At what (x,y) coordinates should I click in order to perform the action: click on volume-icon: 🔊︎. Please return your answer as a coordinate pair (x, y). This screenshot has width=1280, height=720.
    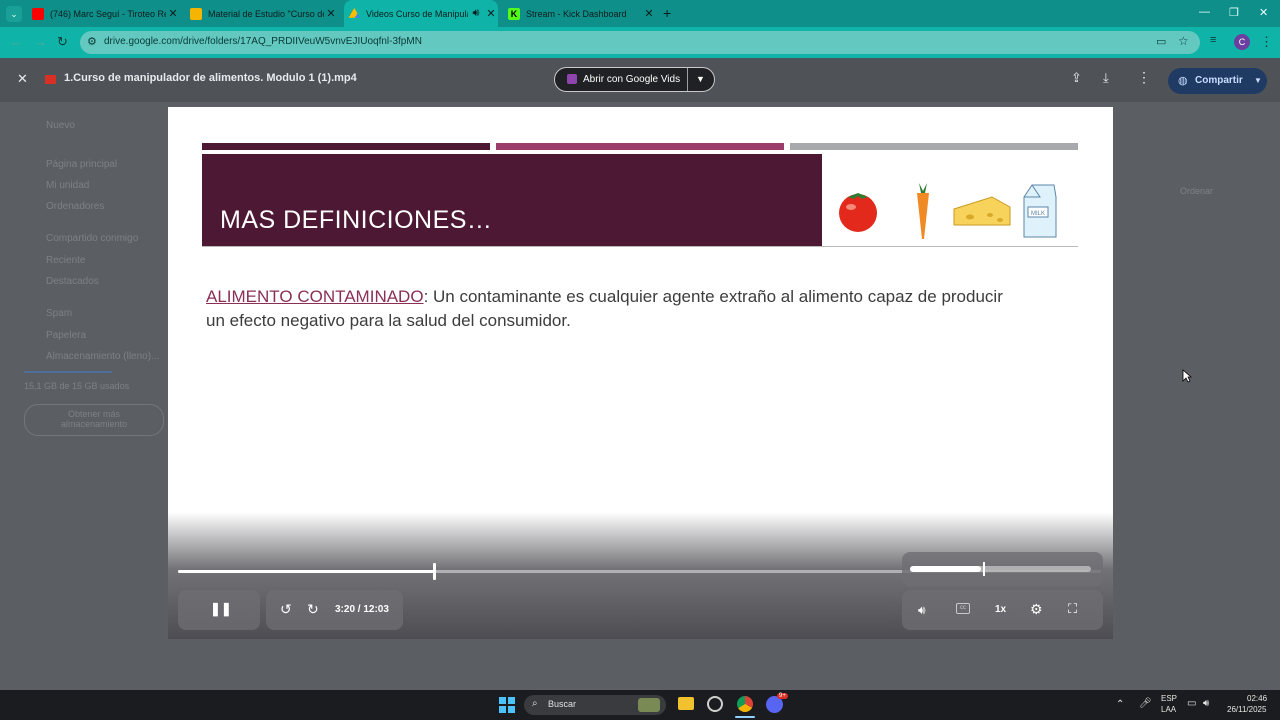
    Looking at the image, I should click on (922, 610).